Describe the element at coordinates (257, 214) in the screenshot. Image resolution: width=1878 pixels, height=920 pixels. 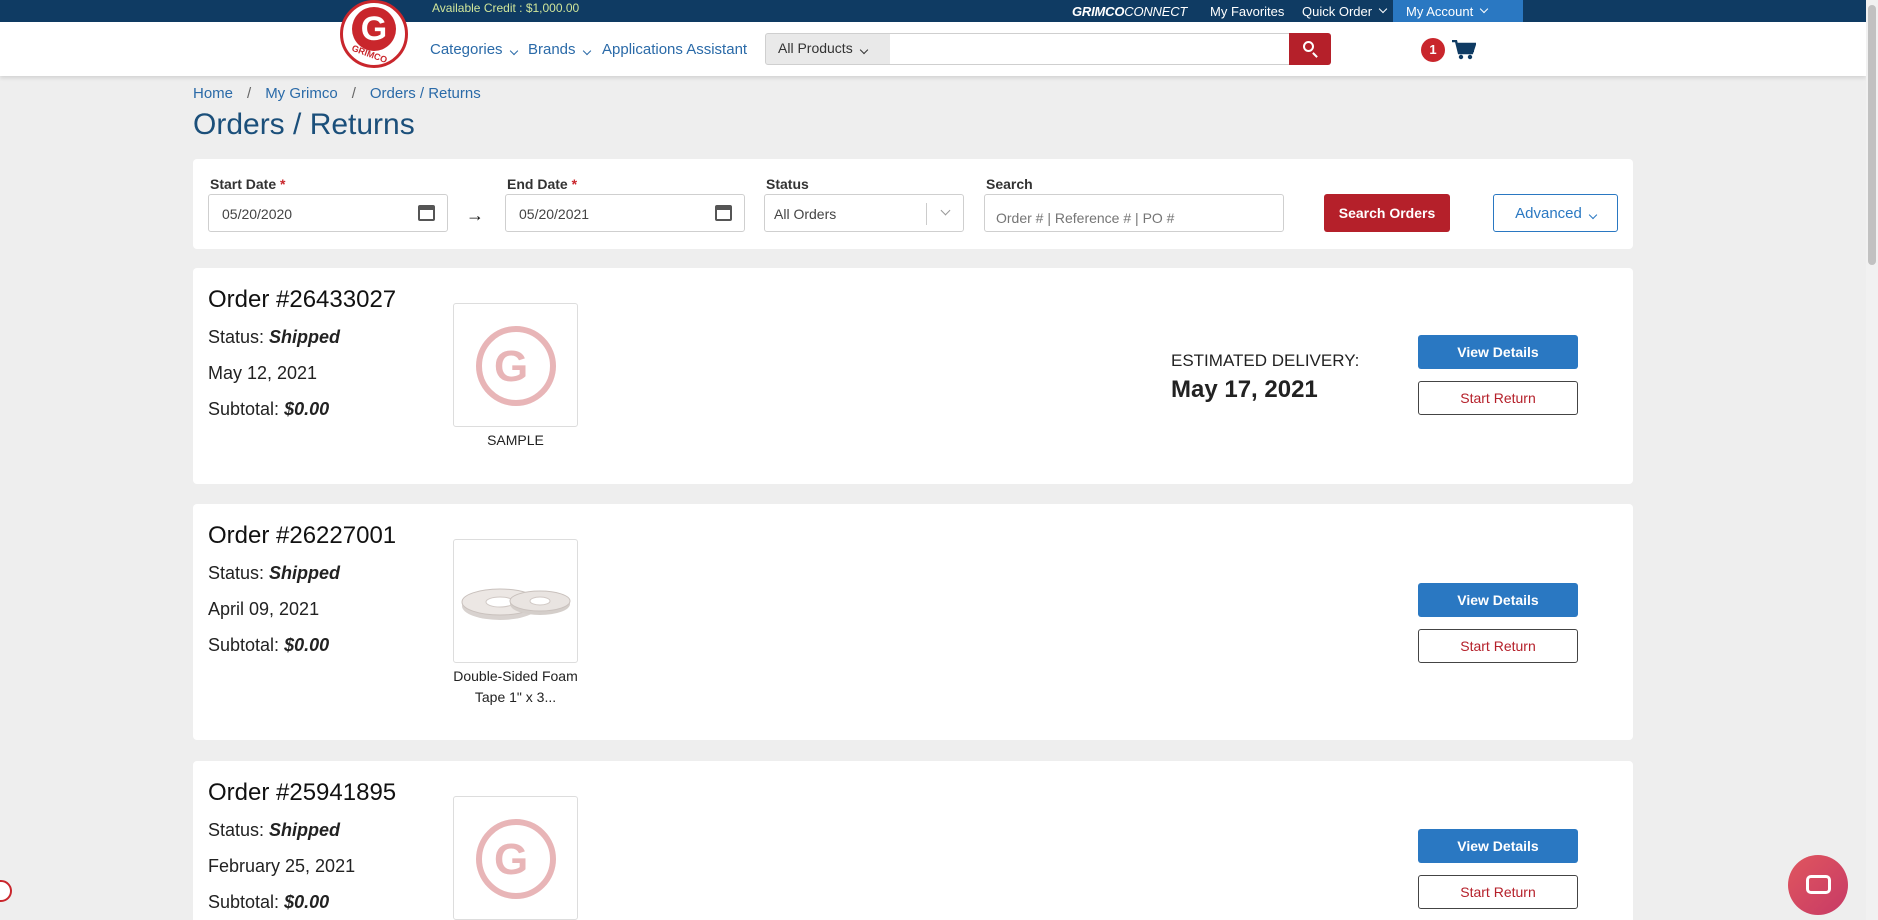
I see `start-date-value: 05/20/2020` at that location.